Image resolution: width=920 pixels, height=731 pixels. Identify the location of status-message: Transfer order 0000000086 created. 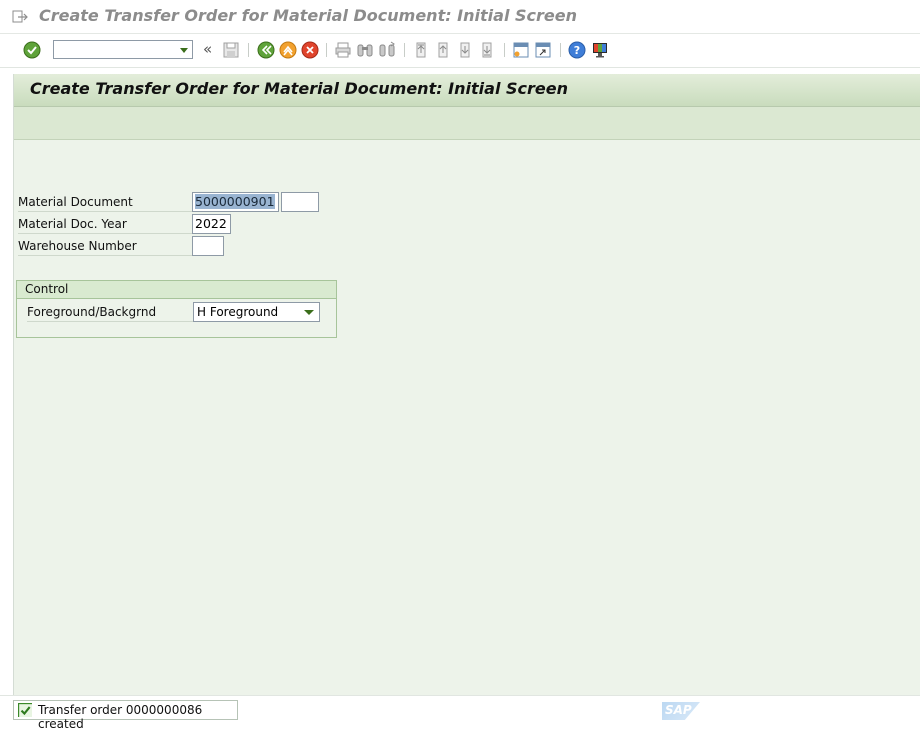
(125, 715).